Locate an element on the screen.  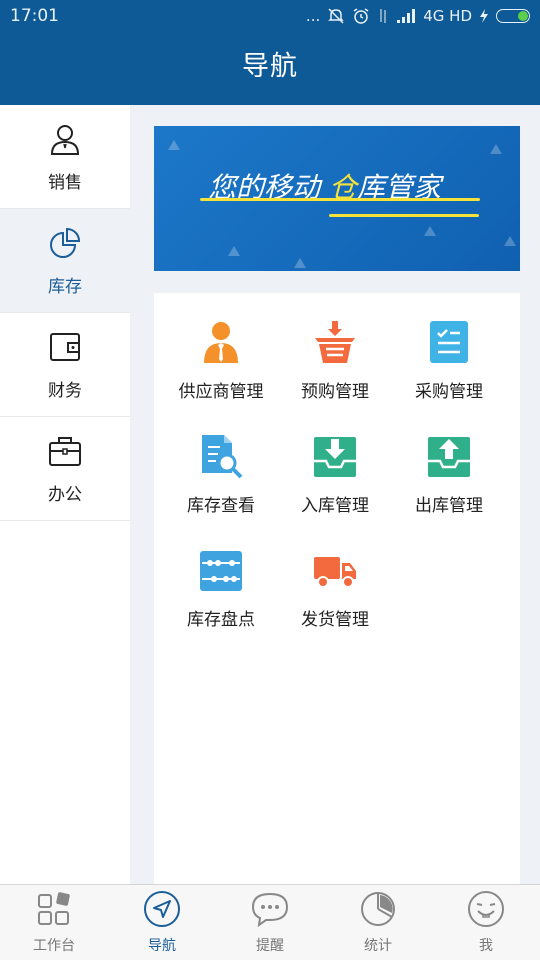
grid-item-stocktaking: 库存盘点 is located at coordinates (221, 604).